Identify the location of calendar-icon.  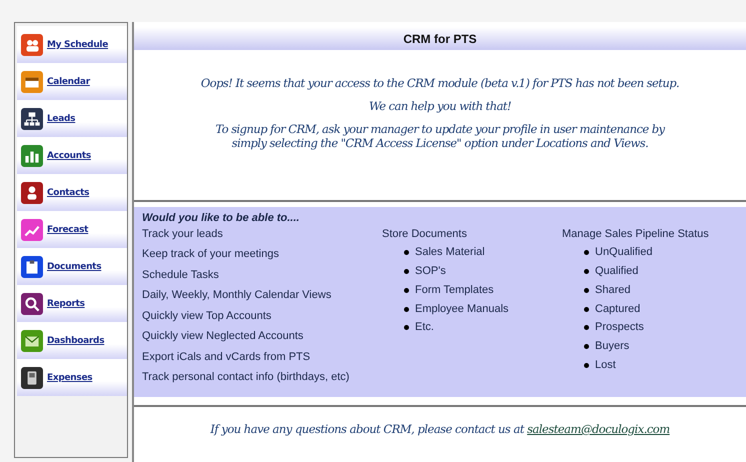
(32, 81).